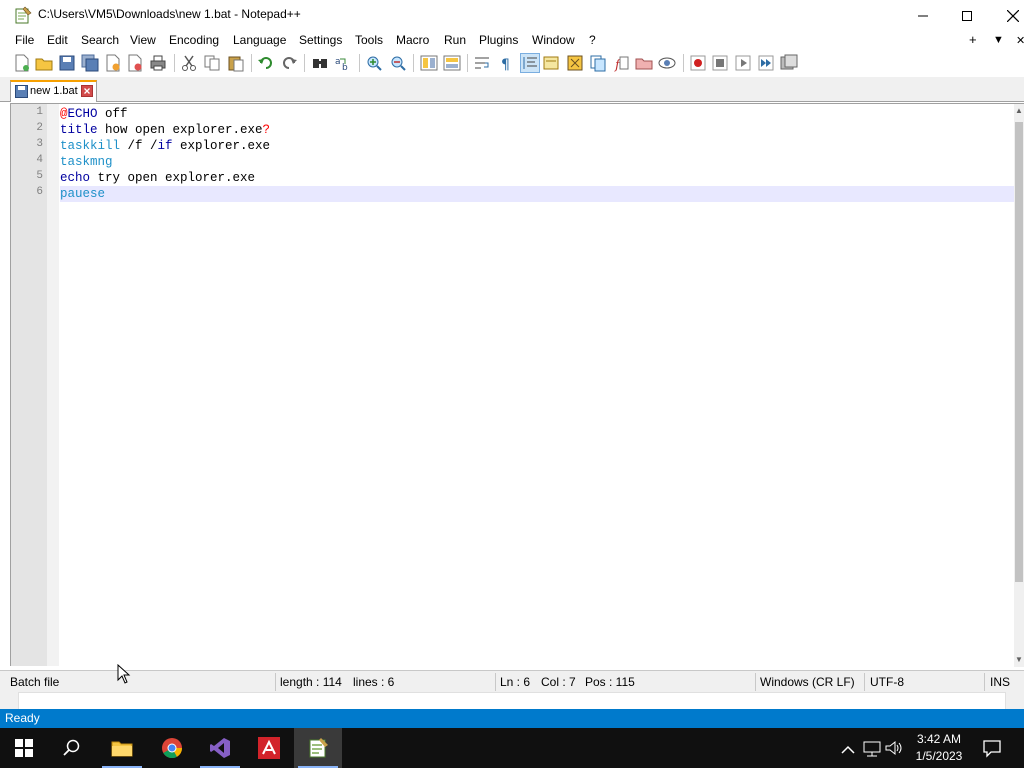 The width and height of the screenshot is (1024, 768). Describe the element at coordinates (412, 40) in the screenshot. I see `menu-macro: Macro` at that location.